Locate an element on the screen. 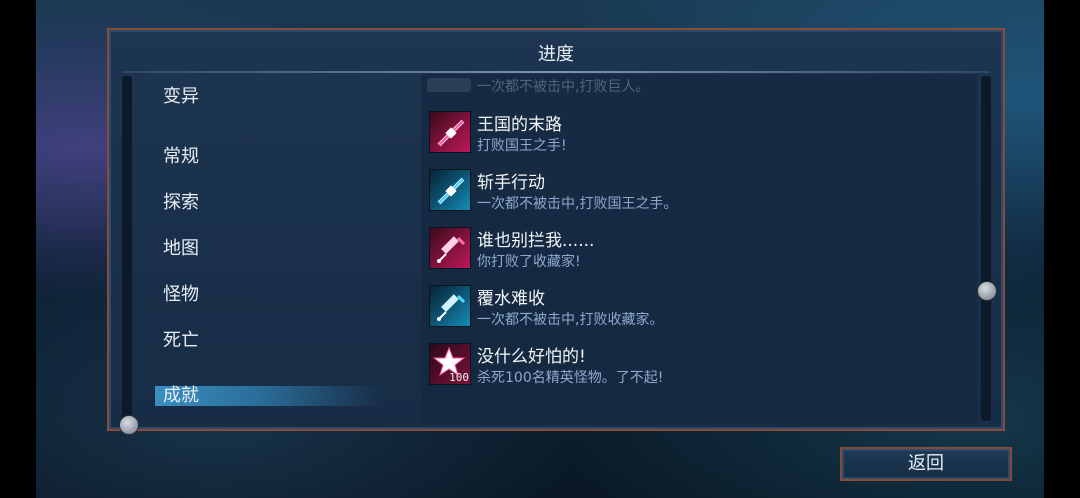  achievement-name: 王国的末路 is located at coordinates (519, 125).